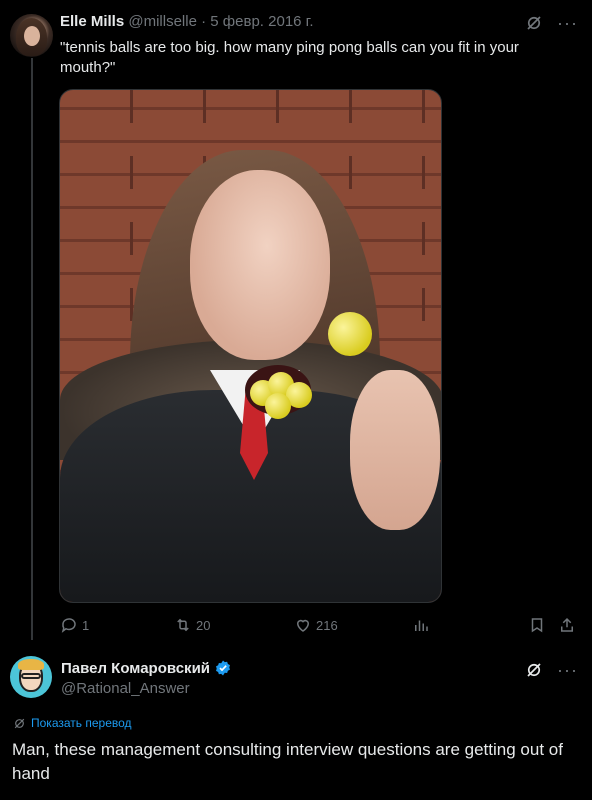  I want to click on reply-icon, so click(68, 625).